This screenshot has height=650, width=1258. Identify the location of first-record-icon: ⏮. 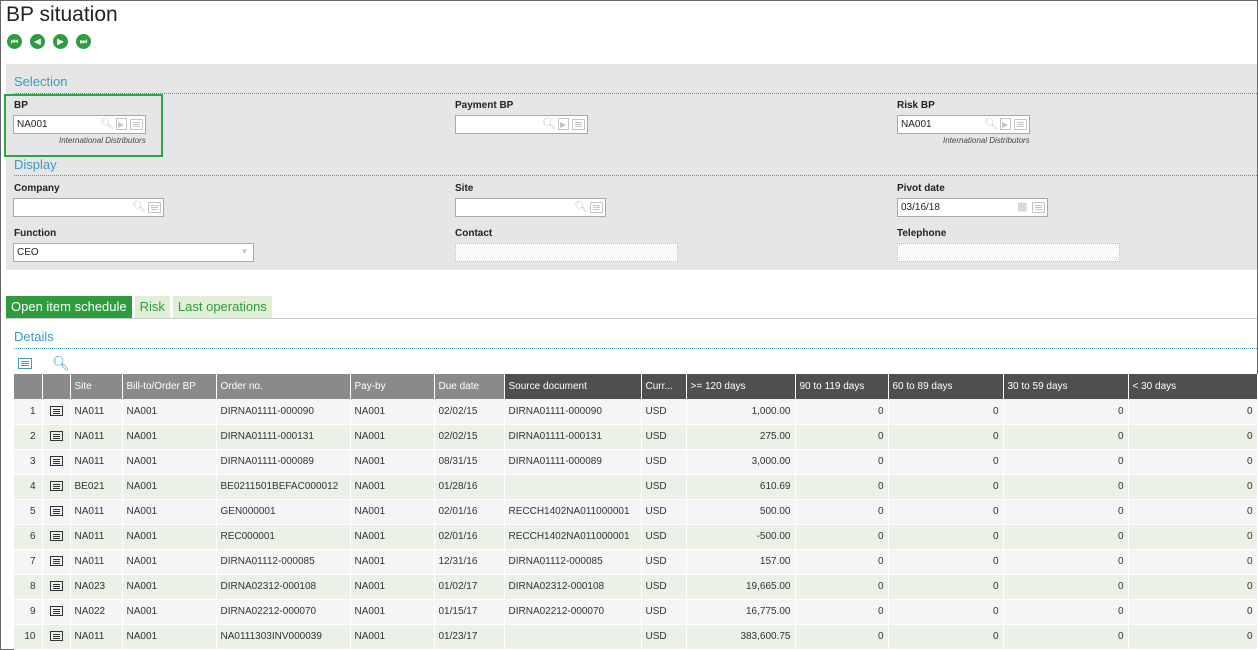
(14, 41).